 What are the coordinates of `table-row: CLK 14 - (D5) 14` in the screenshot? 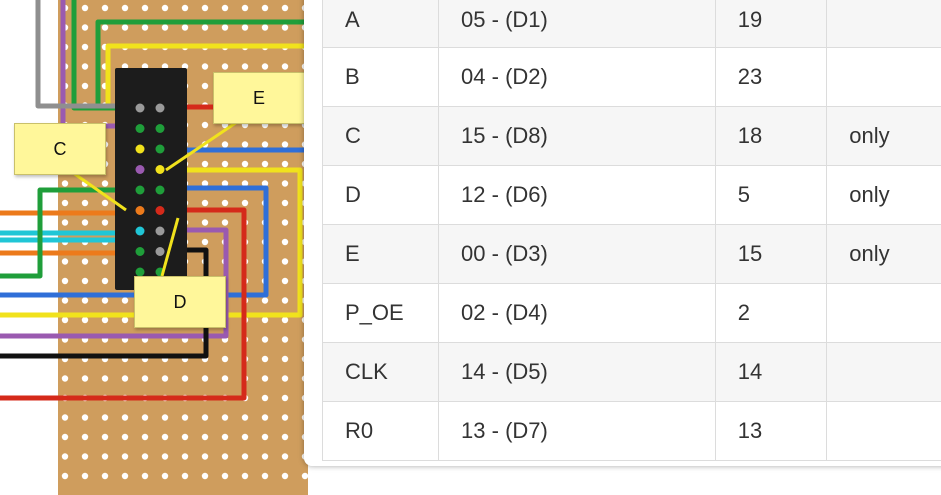 It's located at (631, 372).